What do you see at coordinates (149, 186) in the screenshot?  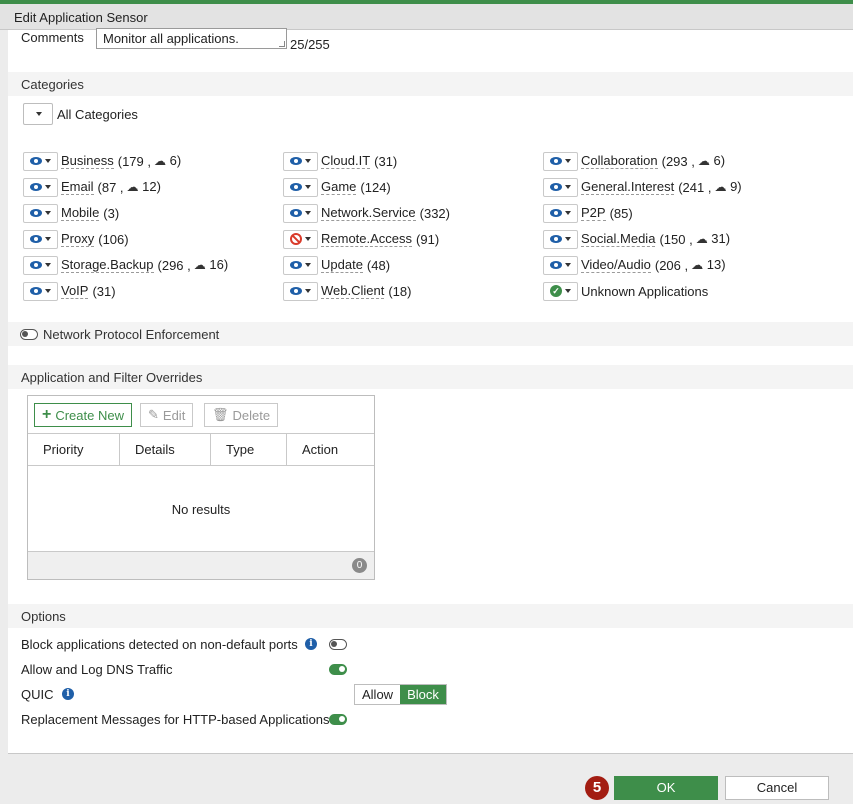 I see `category-cloud-count: 12)` at bounding box center [149, 186].